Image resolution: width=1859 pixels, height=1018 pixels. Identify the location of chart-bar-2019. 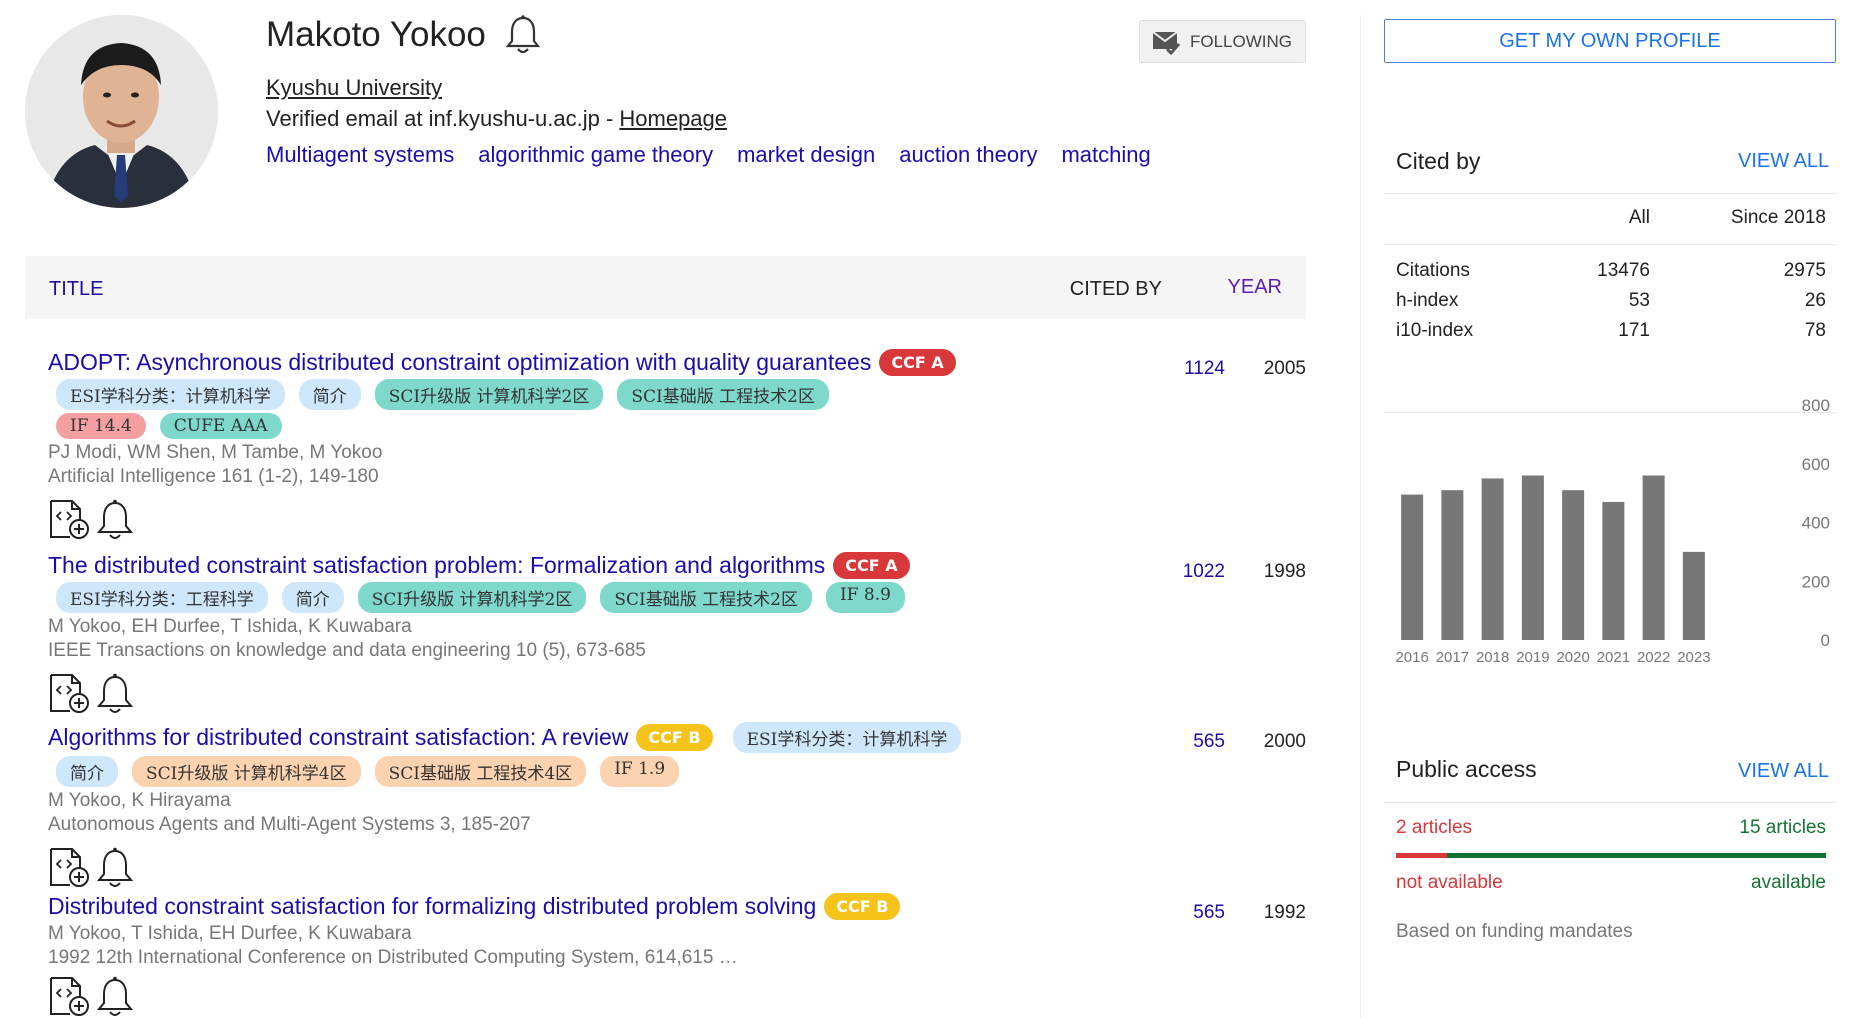
(1532, 558).